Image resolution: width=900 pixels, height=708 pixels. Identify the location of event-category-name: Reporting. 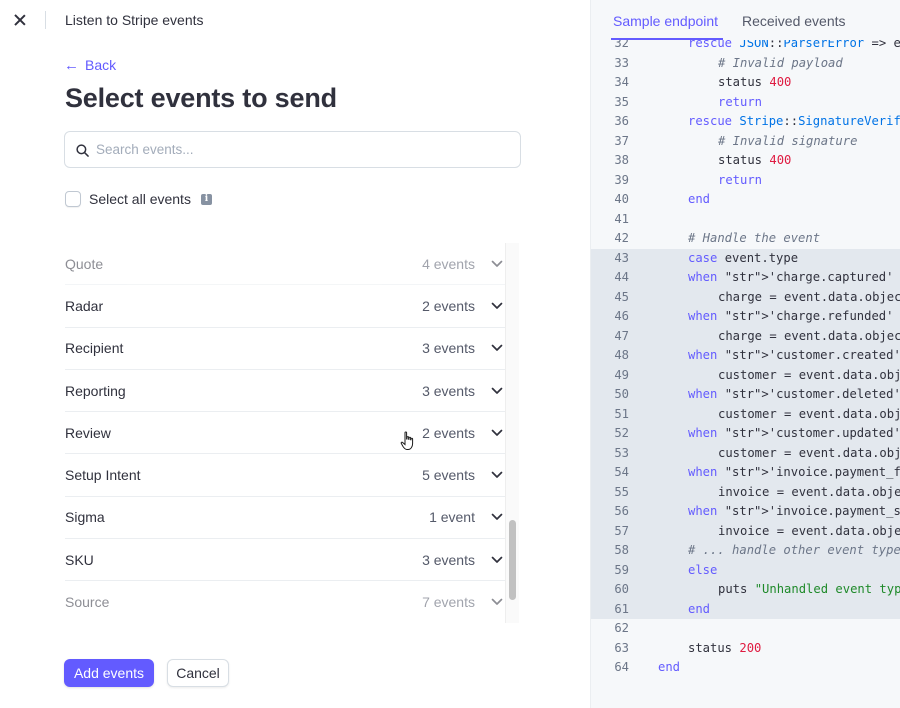
(95, 390).